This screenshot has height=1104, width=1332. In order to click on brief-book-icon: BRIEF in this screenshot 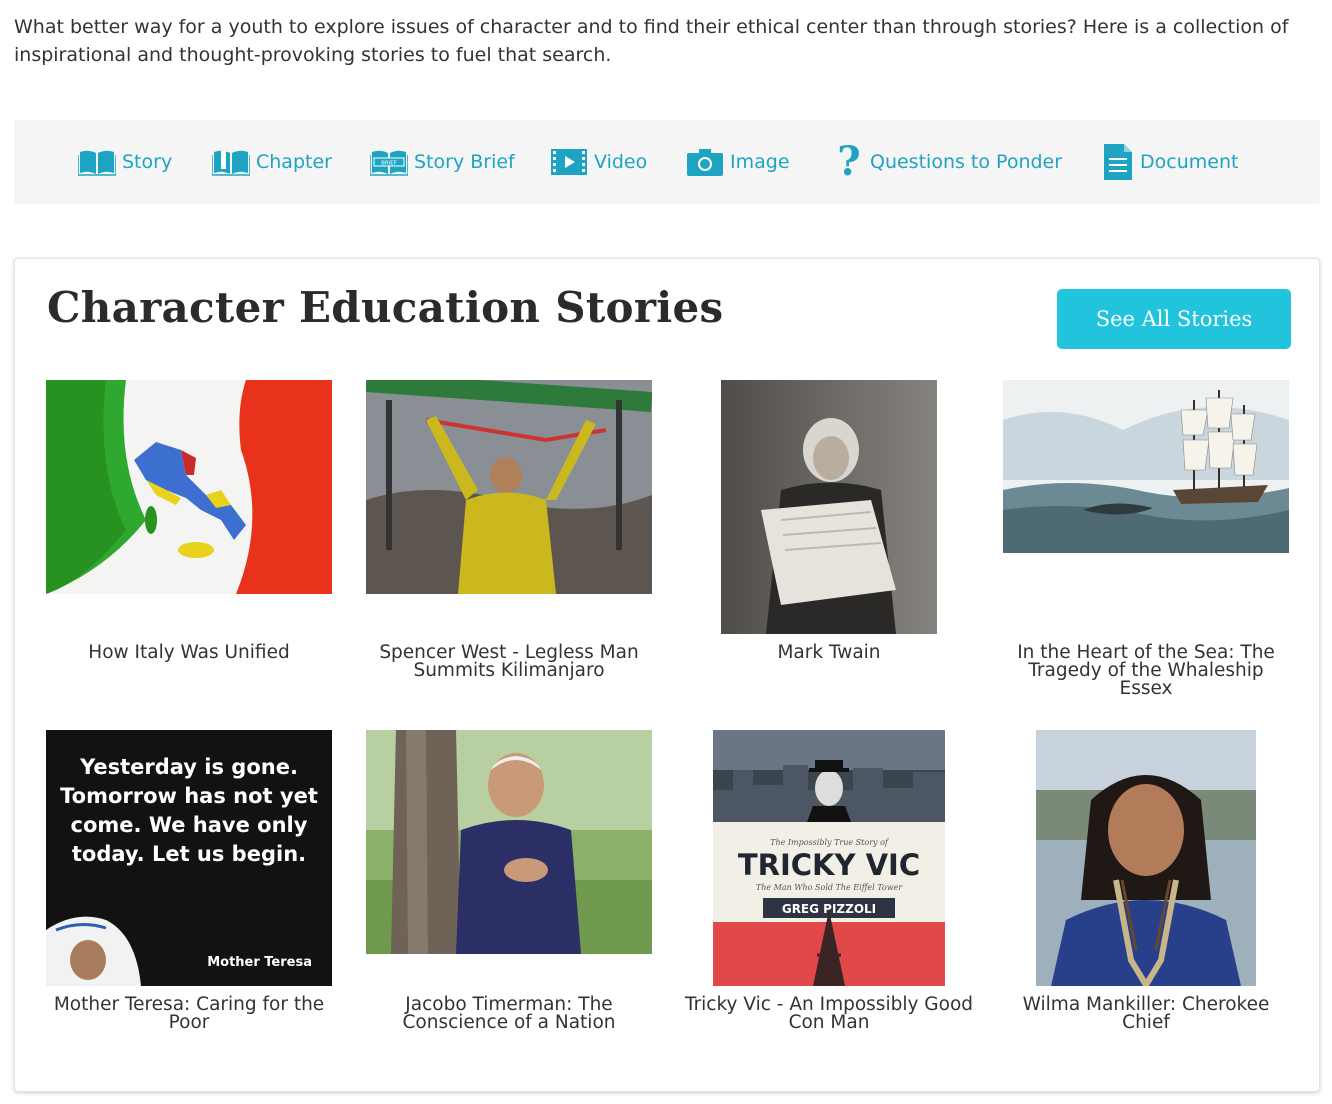, I will do `click(389, 162)`.